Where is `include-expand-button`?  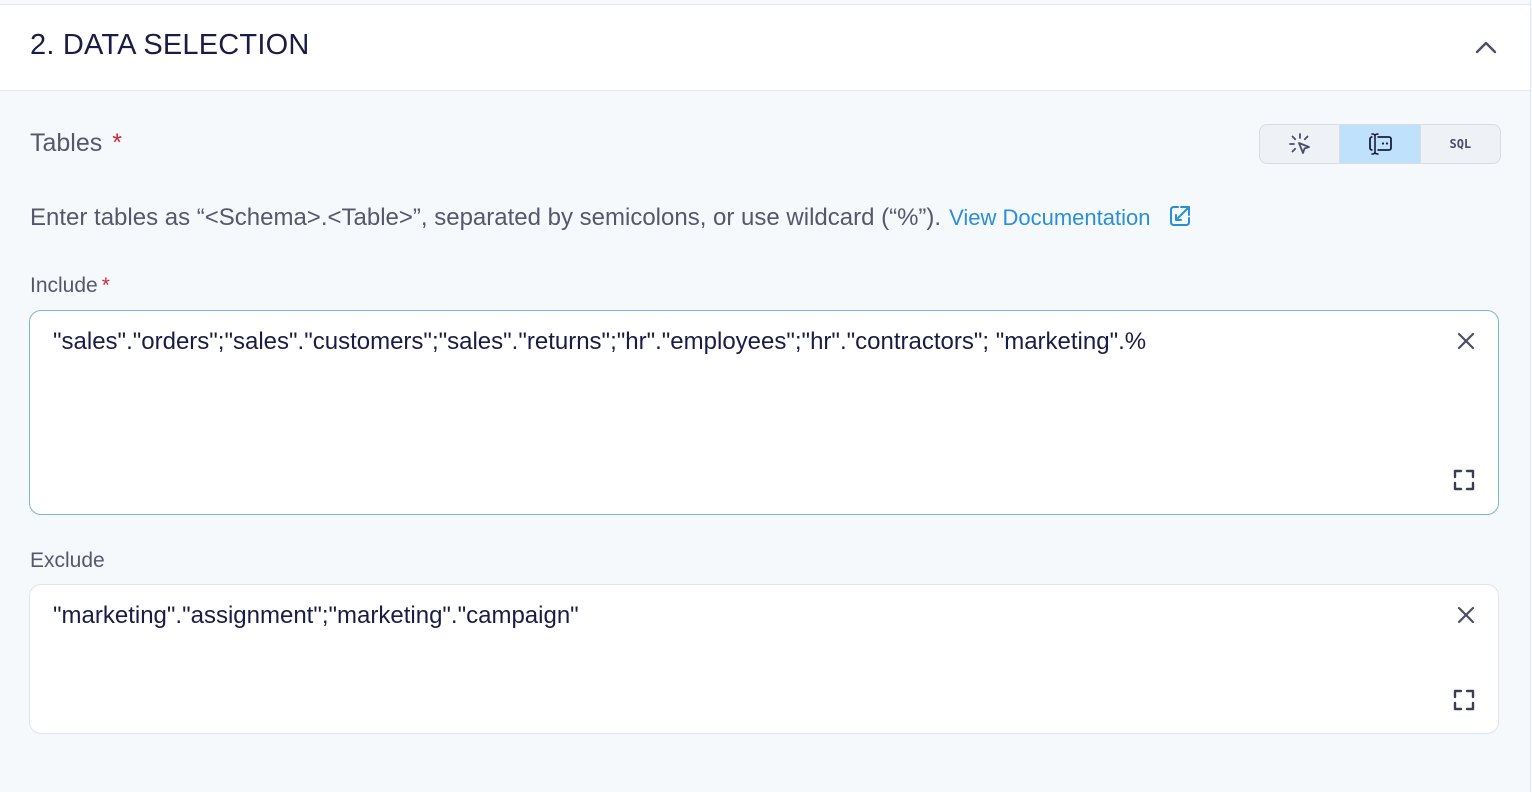
include-expand-button is located at coordinates (1464, 480).